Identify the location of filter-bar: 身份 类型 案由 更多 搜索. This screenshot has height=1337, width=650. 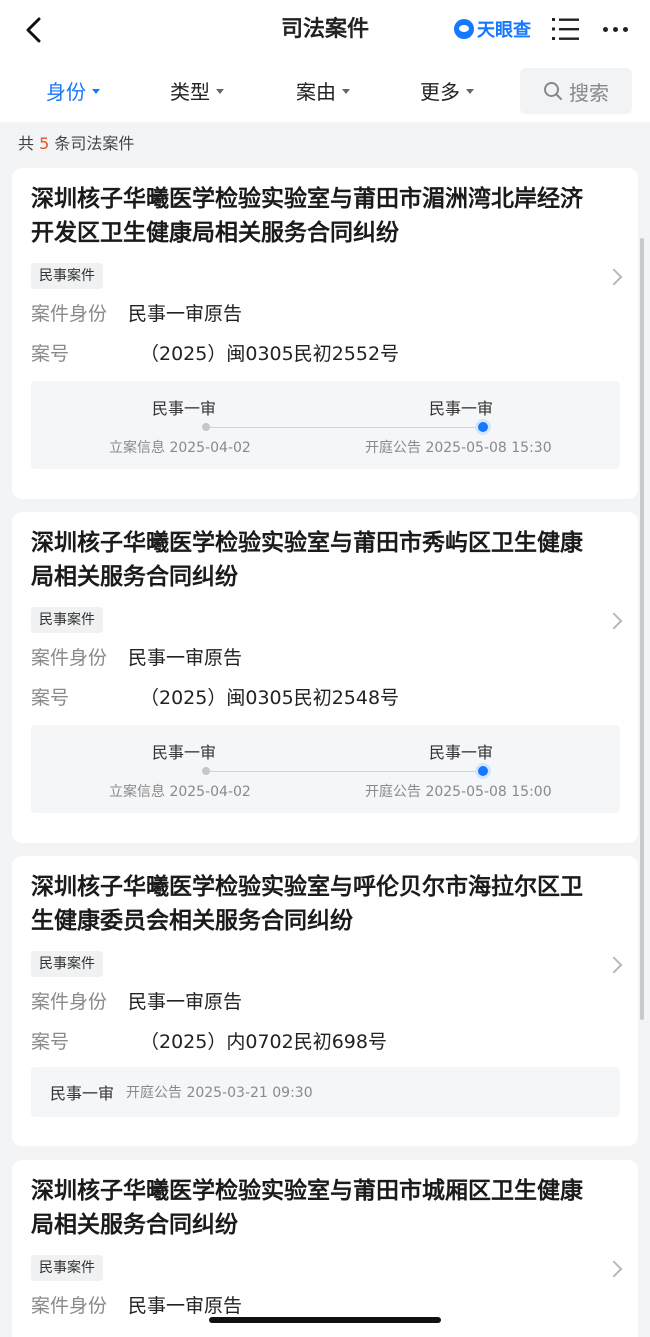
(325, 91).